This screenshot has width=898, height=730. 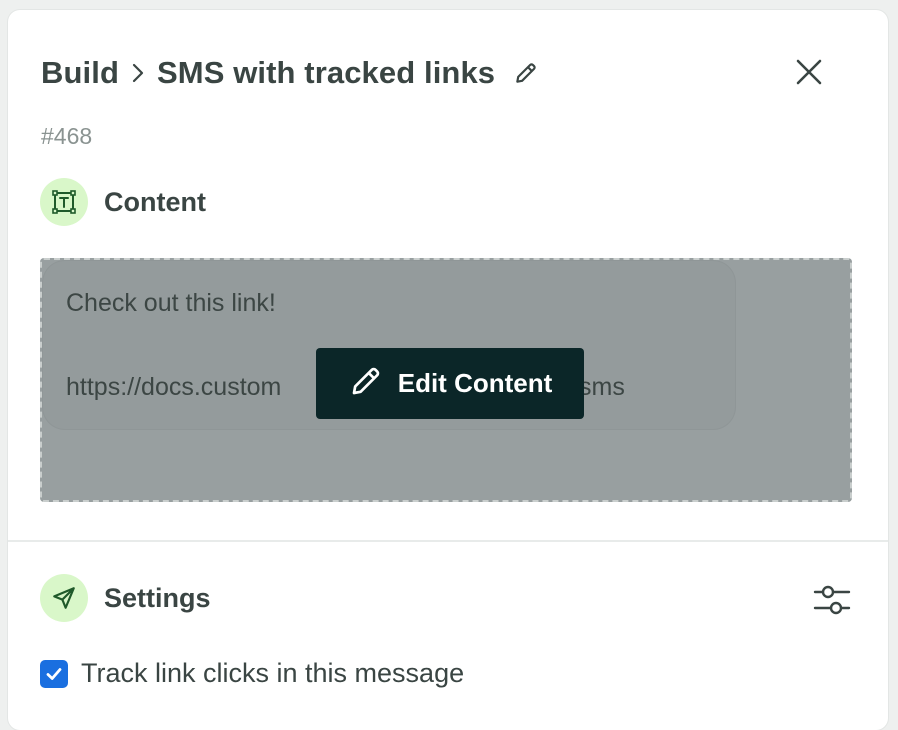 I want to click on content-section-header: Content, so click(x=123, y=202).